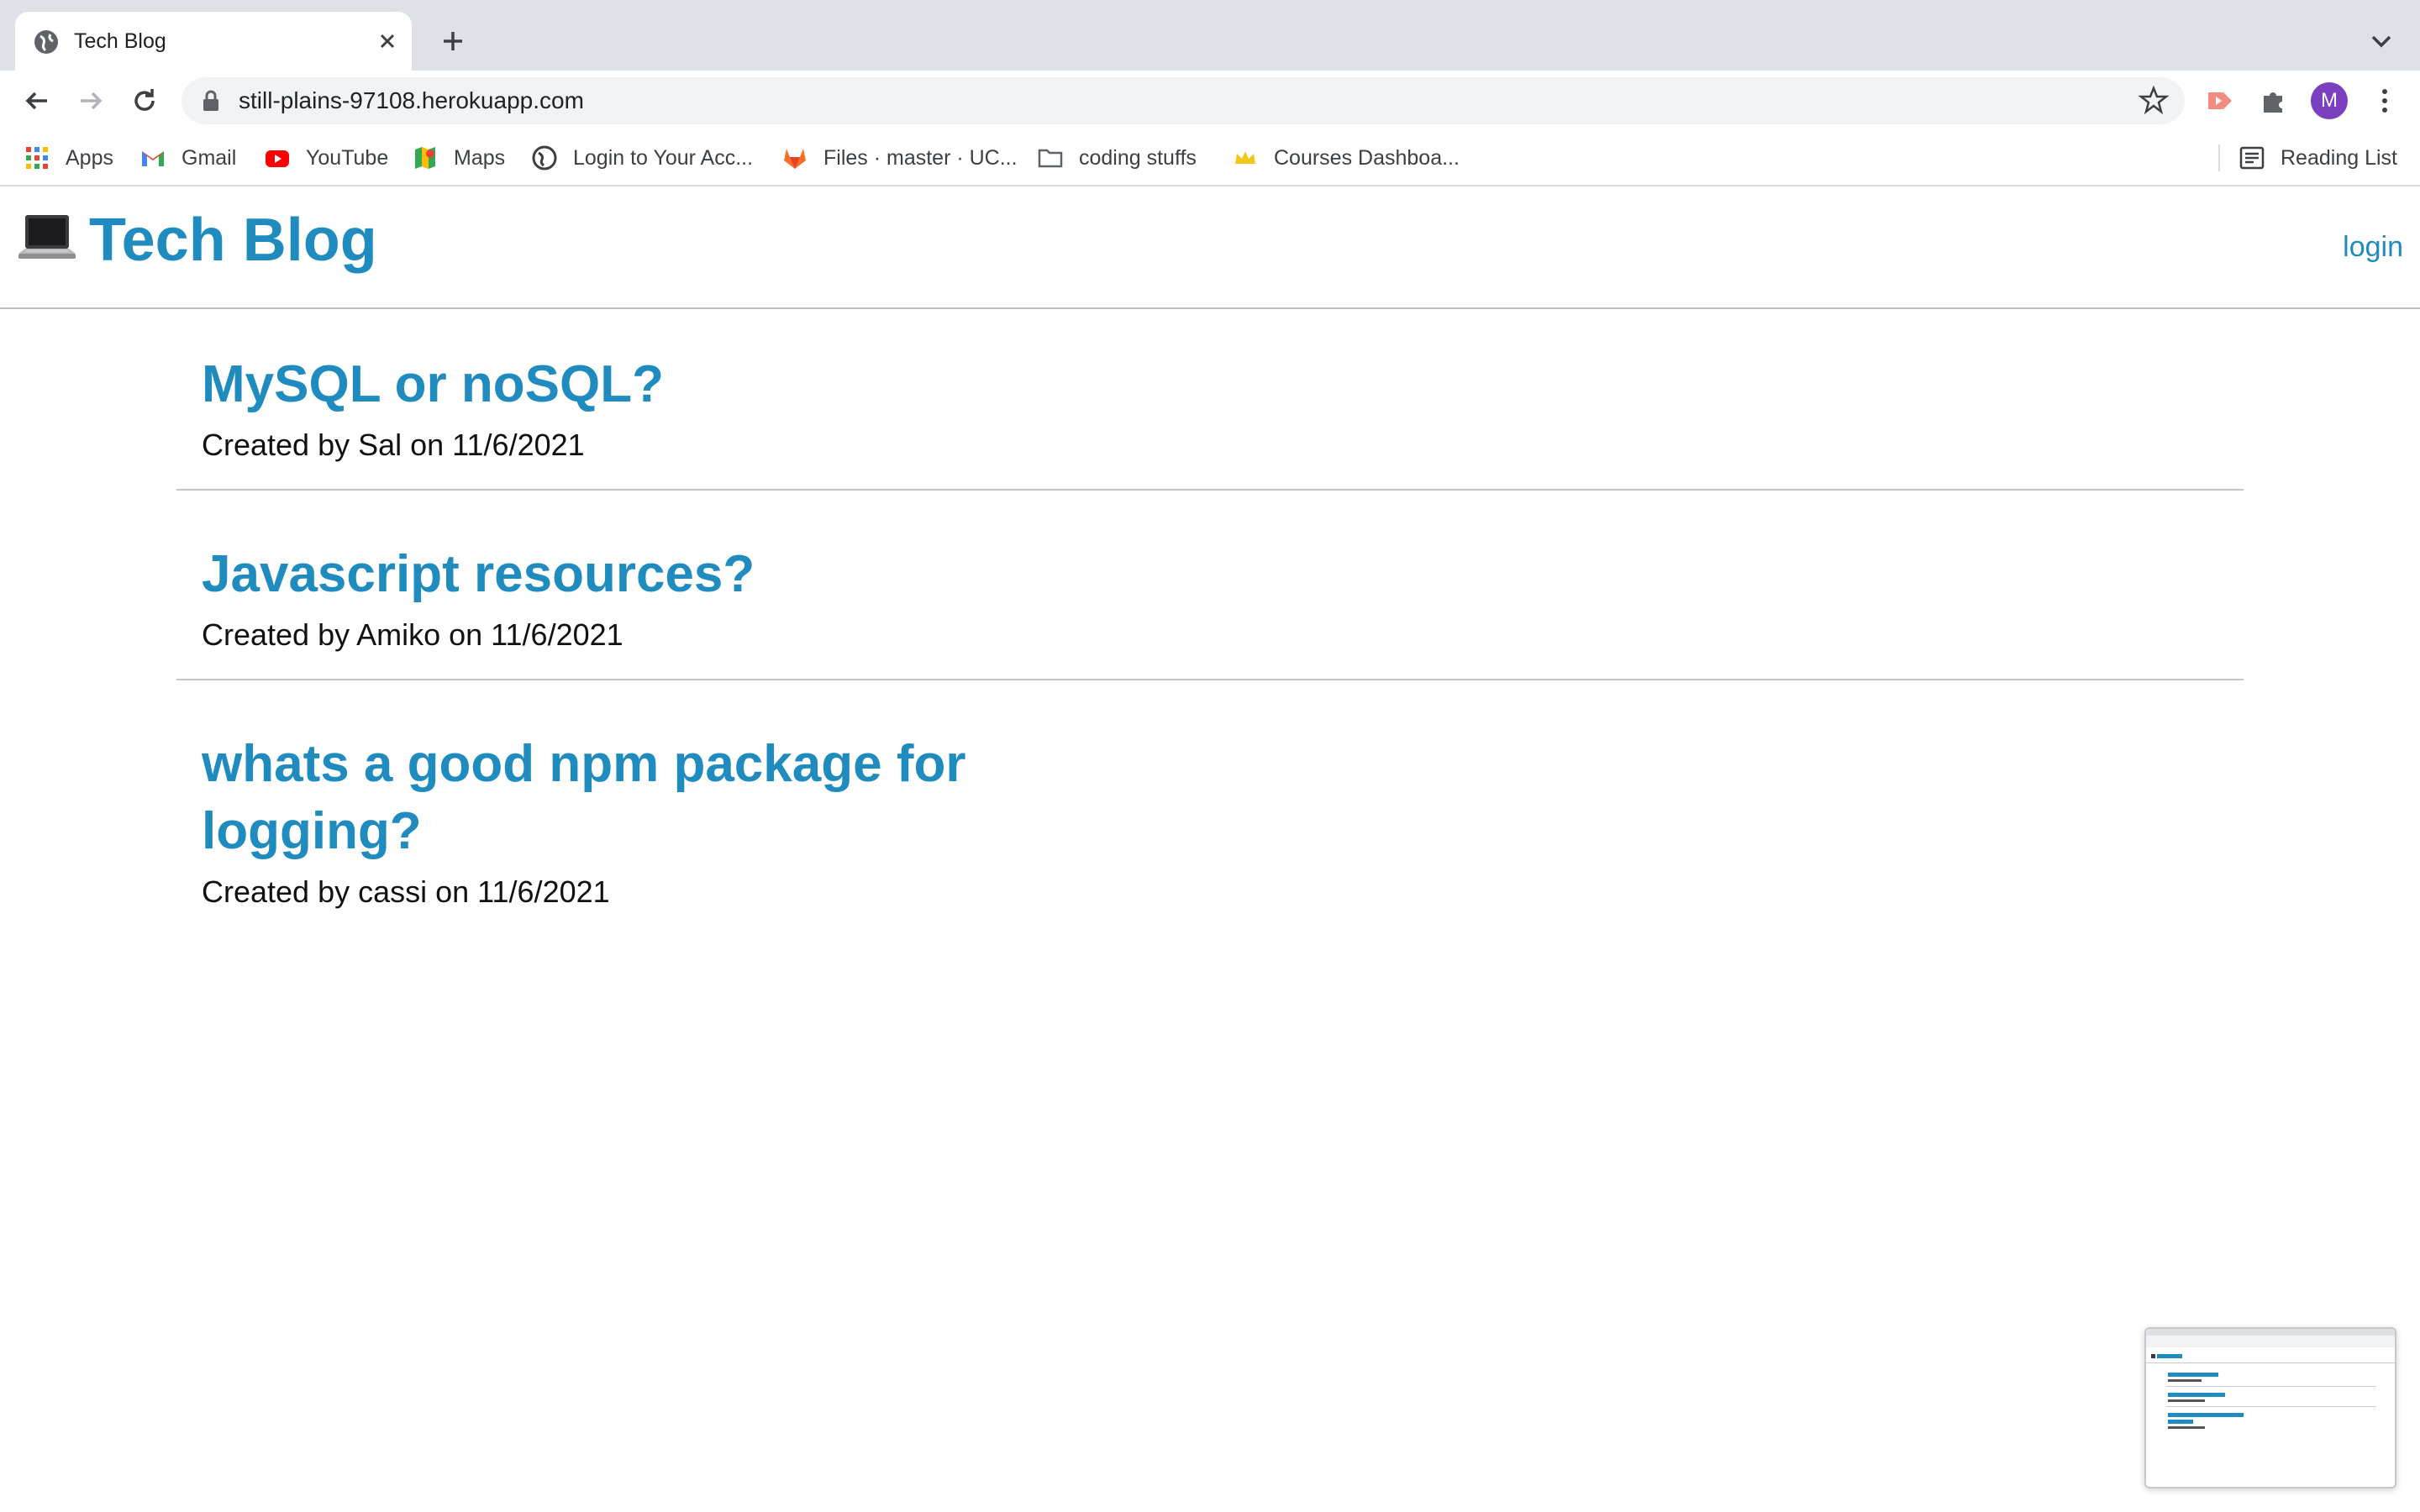 This screenshot has height=1512, width=2420. I want to click on tab-title: Tech Blog, so click(120, 41).